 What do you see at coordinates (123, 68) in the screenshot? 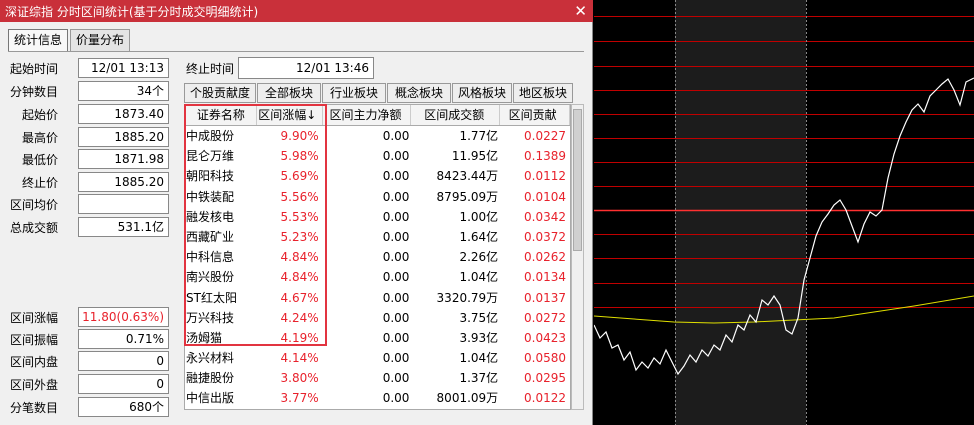
I see `stat-value: 12/01 13:13` at bounding box center [123, 68].